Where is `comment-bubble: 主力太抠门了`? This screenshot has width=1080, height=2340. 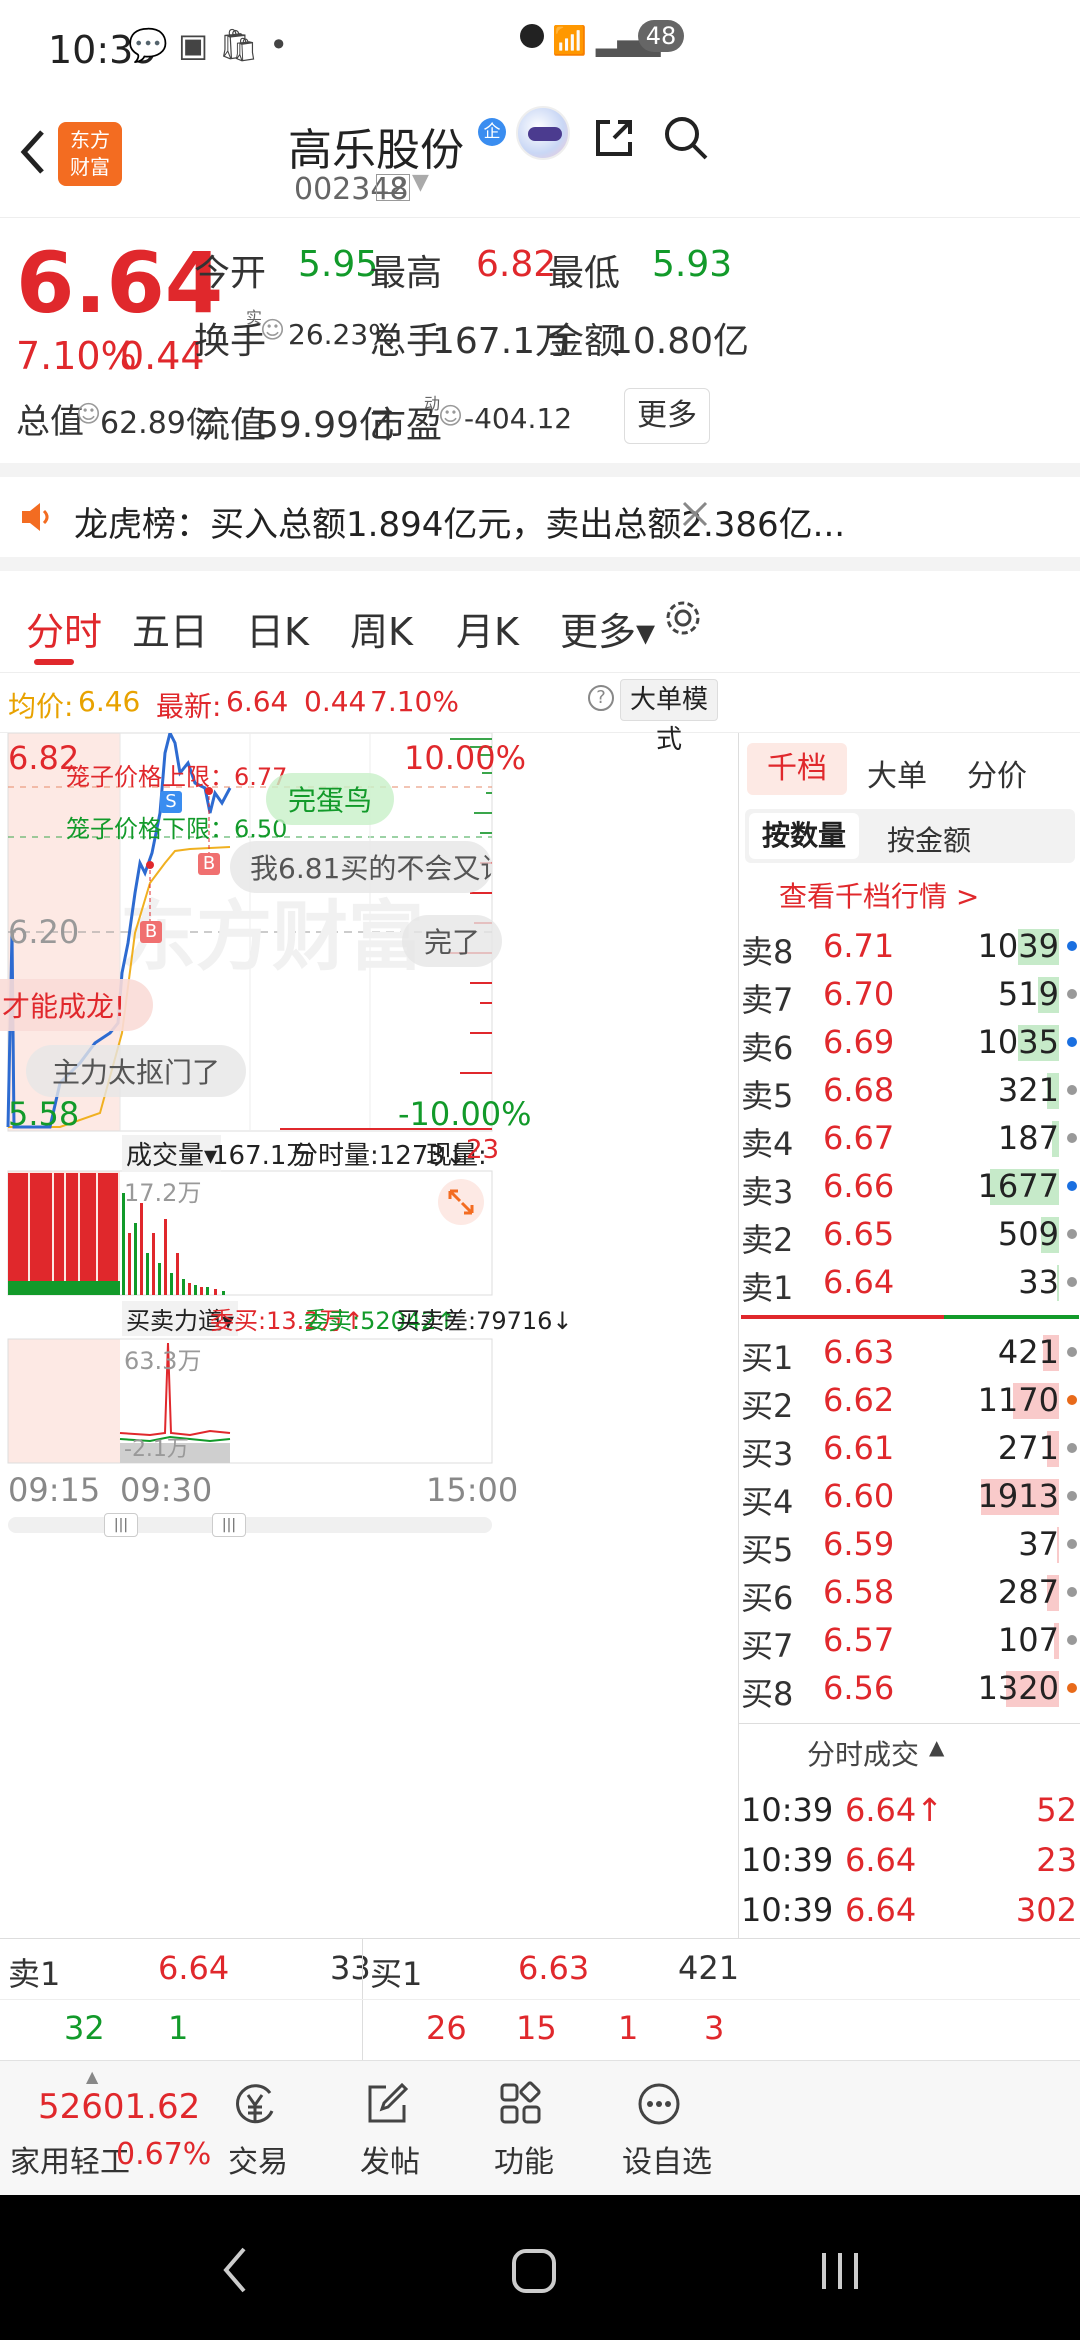
comment-bubble: 主力太抠门了 is located at coordinates (136, 1071).